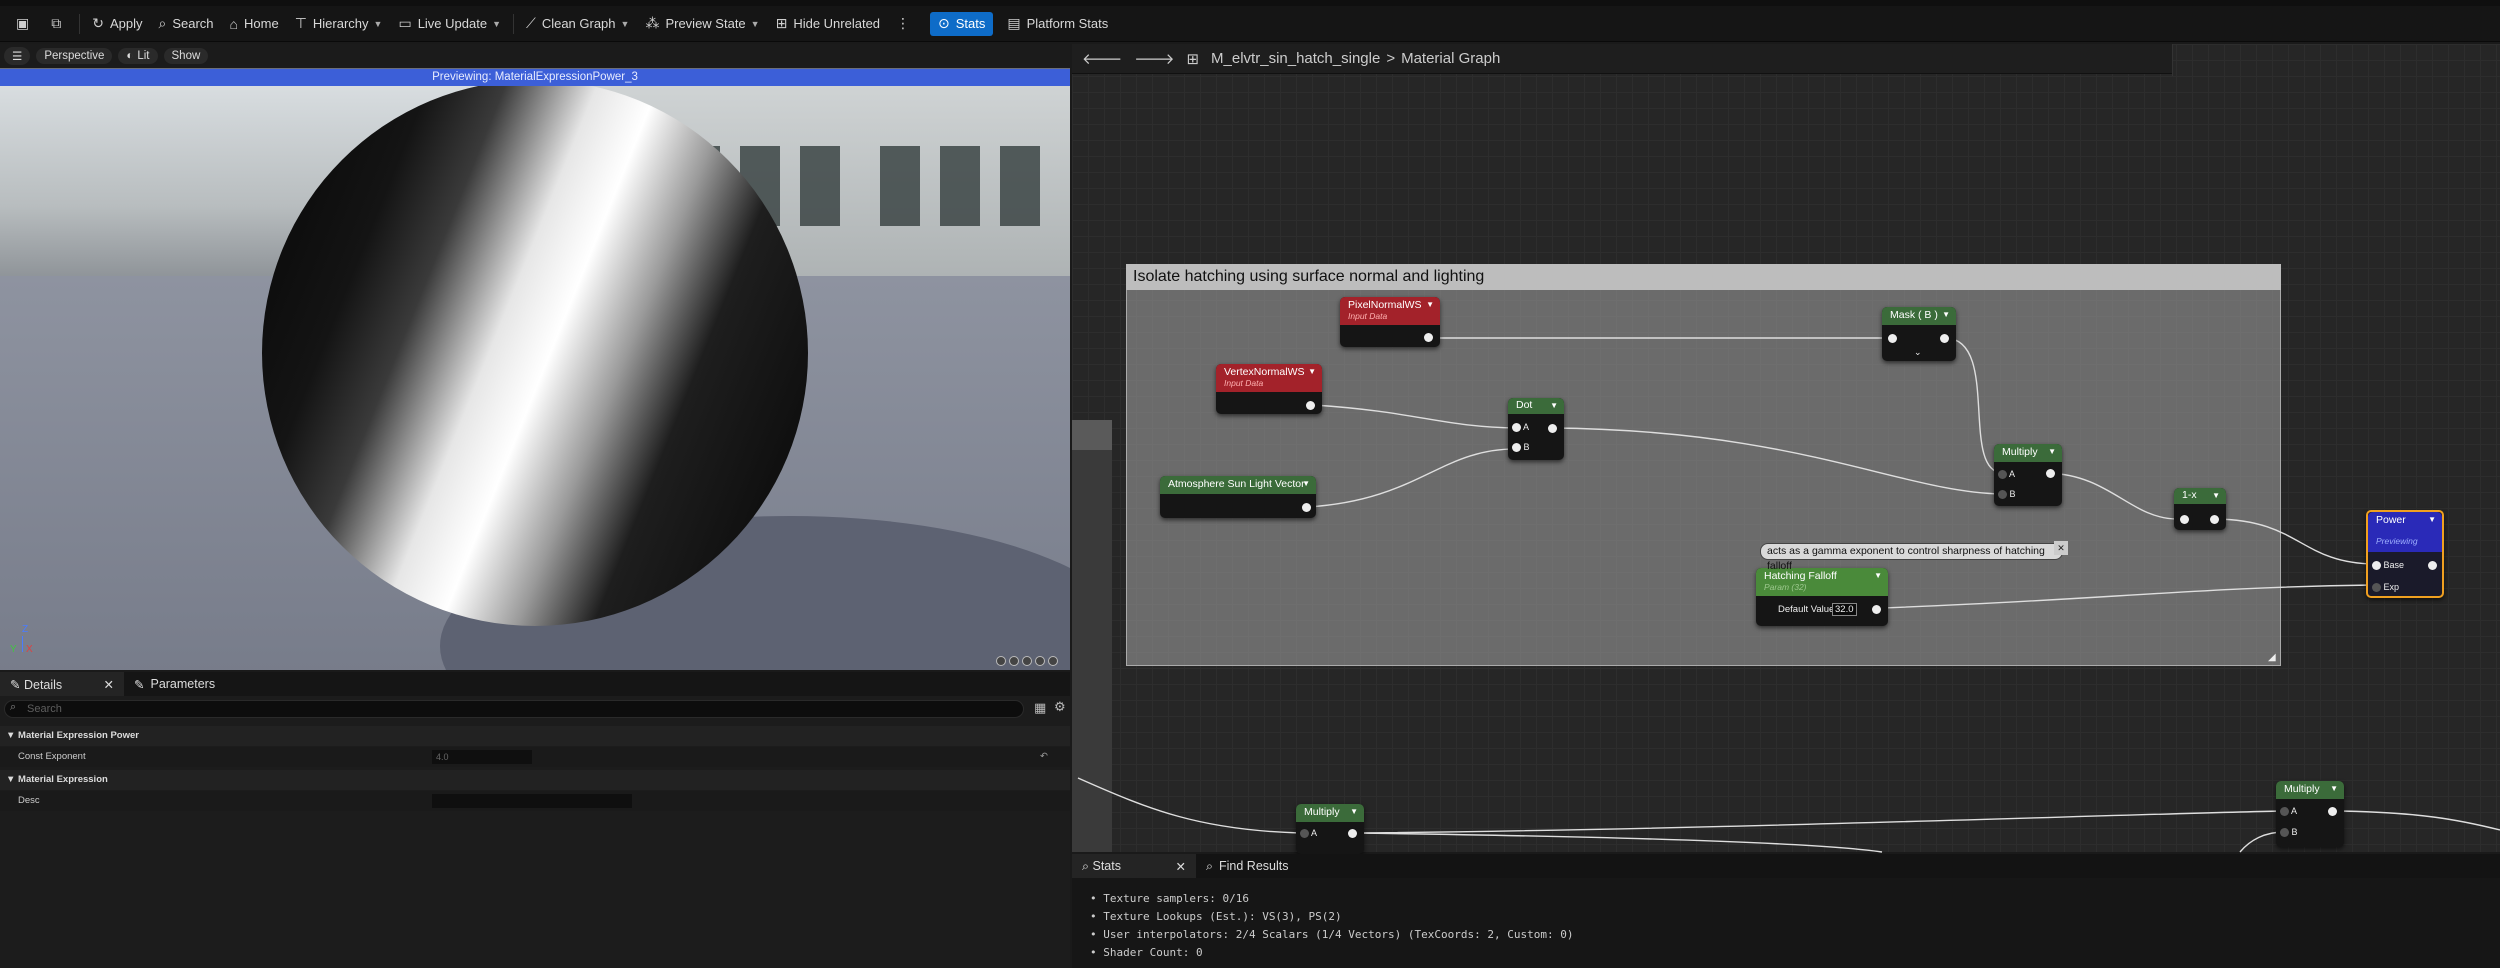  Describe the element at coordinates (1536, 429) in the screenshot. I see `node-dot: Dot ▼ A B` at that location.